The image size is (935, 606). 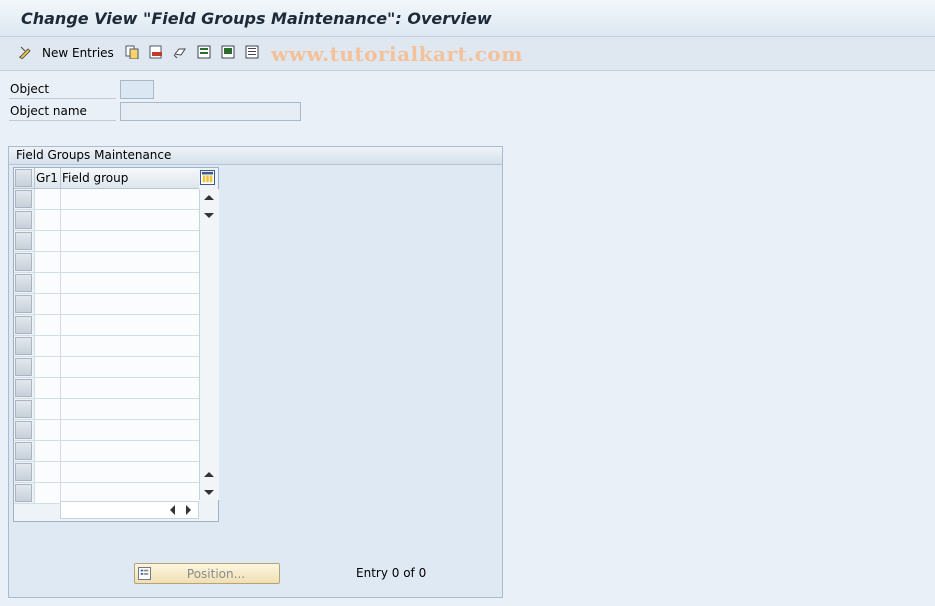 I want to click on object-label: Object, so click(x=30, y=89).